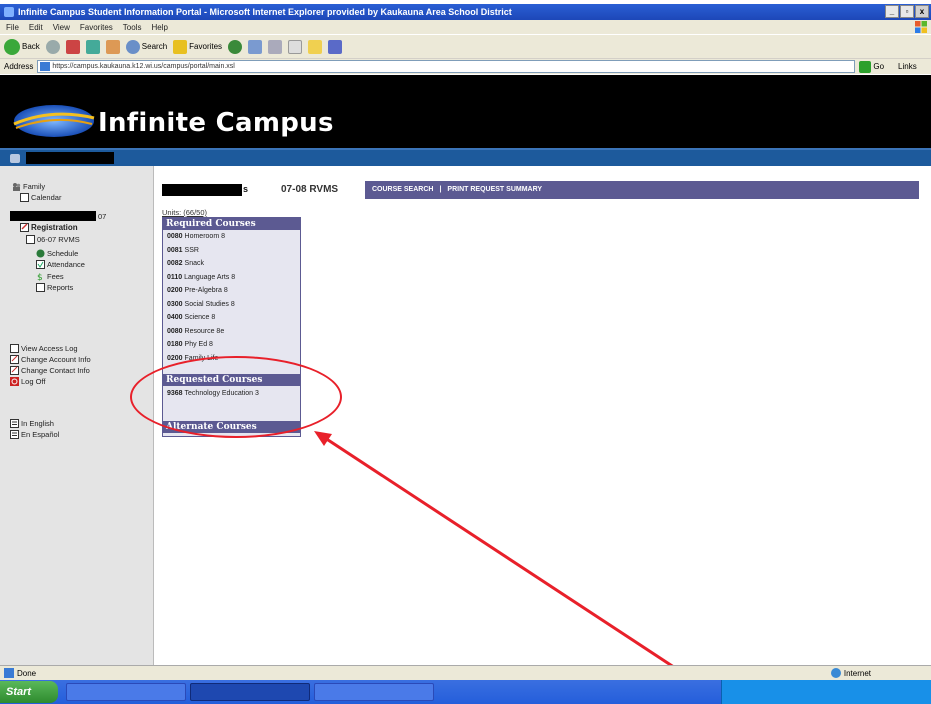  Describe the element at coordinates (32, 423) in the screenshot. I see `nav-in-english: In English` at that location.